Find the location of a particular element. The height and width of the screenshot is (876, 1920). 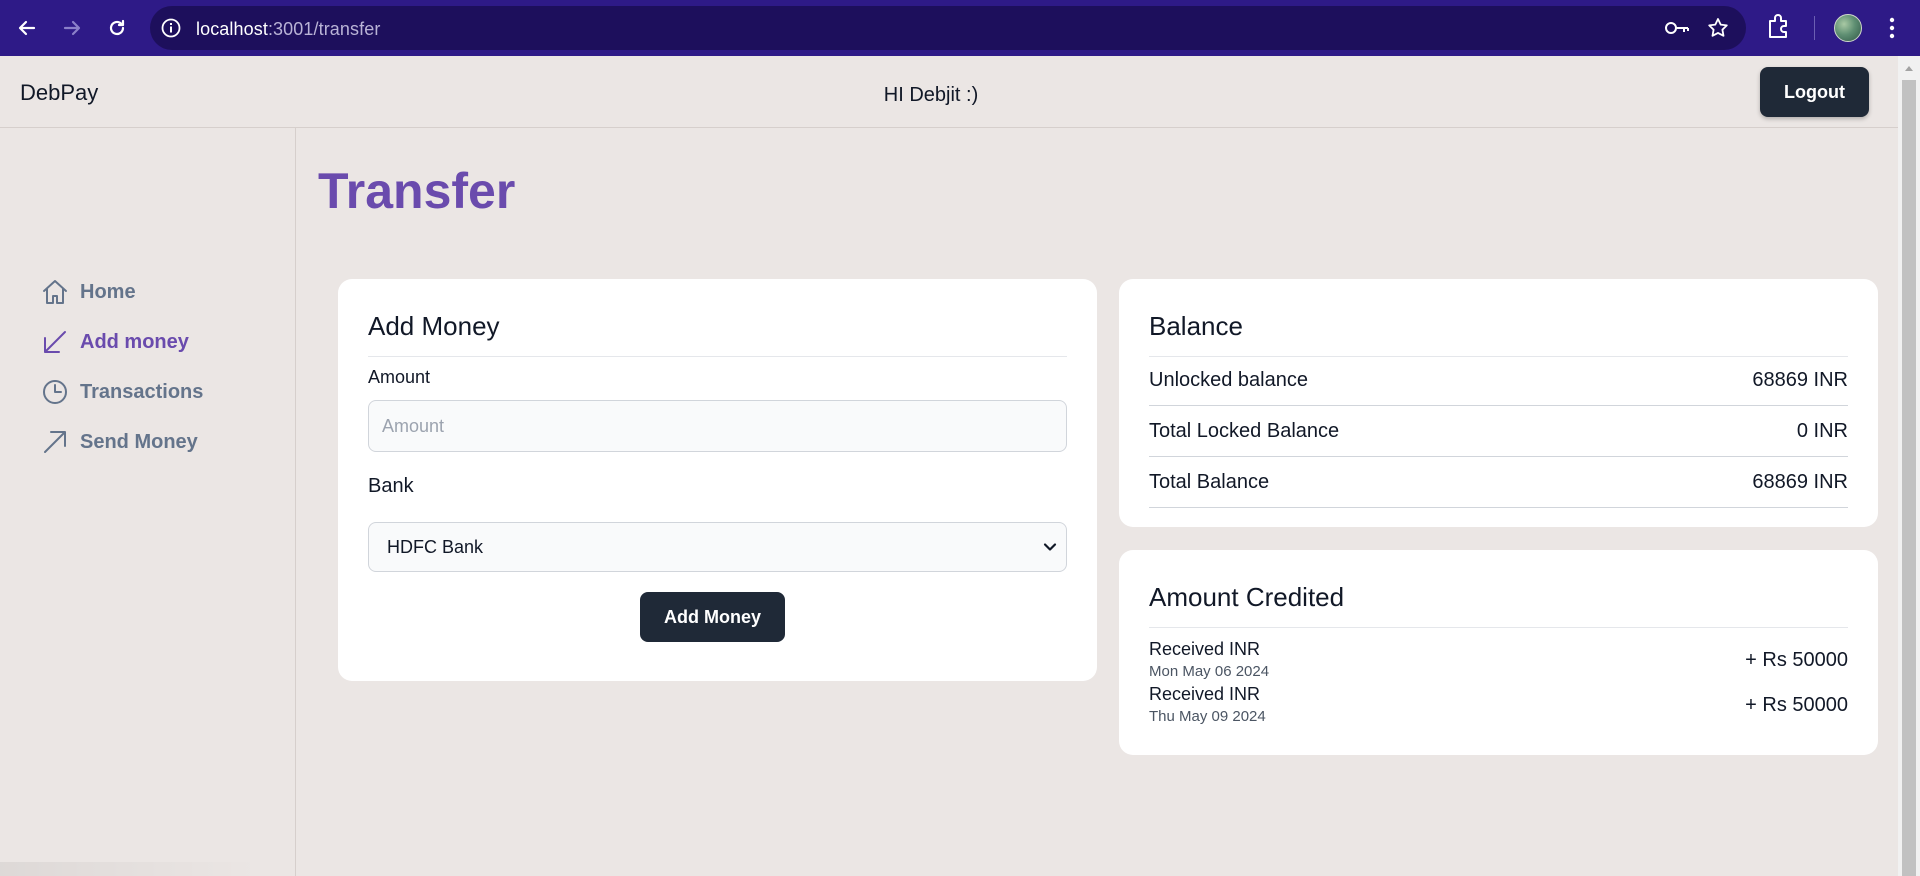

balance-row-locked: Total Locked Balance 0 INR is located at coordinates (1498, 431).